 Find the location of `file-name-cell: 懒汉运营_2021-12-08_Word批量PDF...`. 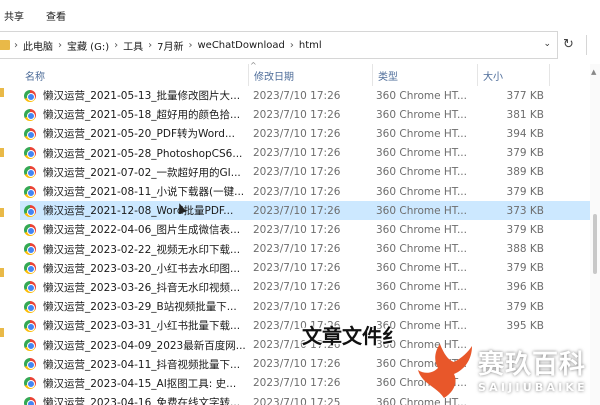

file-name-cell: 懒汉运营_2021-12-08_Word批量PDF... is located at coordinates (137, 210).